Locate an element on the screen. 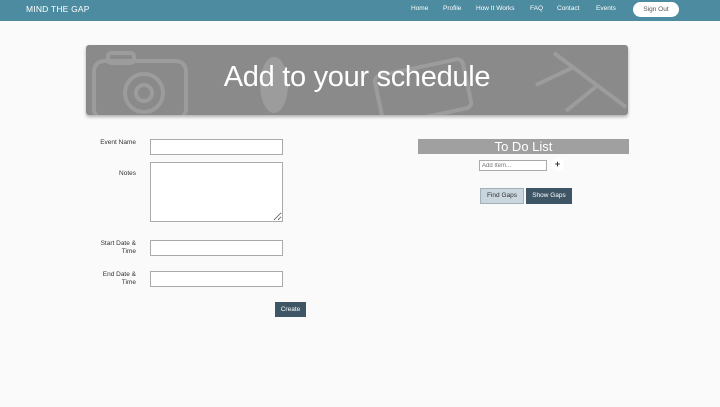 Image resolution: width=720 pixels, height=407 pixels. sign-out-button: Sign Out is located at coordinates (656, 9).